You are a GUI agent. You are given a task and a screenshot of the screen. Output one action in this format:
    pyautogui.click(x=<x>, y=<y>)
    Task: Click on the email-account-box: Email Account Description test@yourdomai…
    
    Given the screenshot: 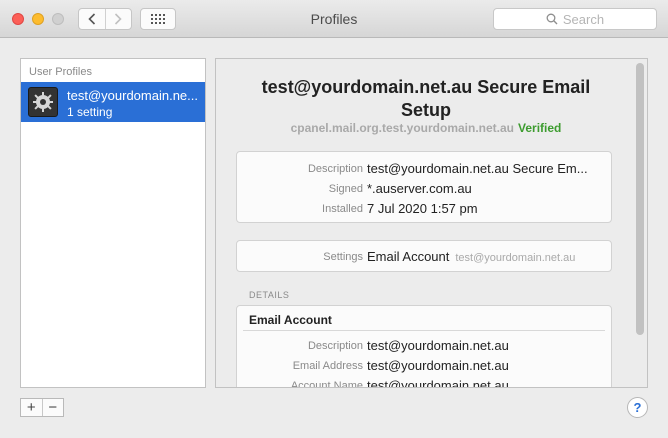 What is the action you would take?
    pyautogui.click(x=424, y=346)
    